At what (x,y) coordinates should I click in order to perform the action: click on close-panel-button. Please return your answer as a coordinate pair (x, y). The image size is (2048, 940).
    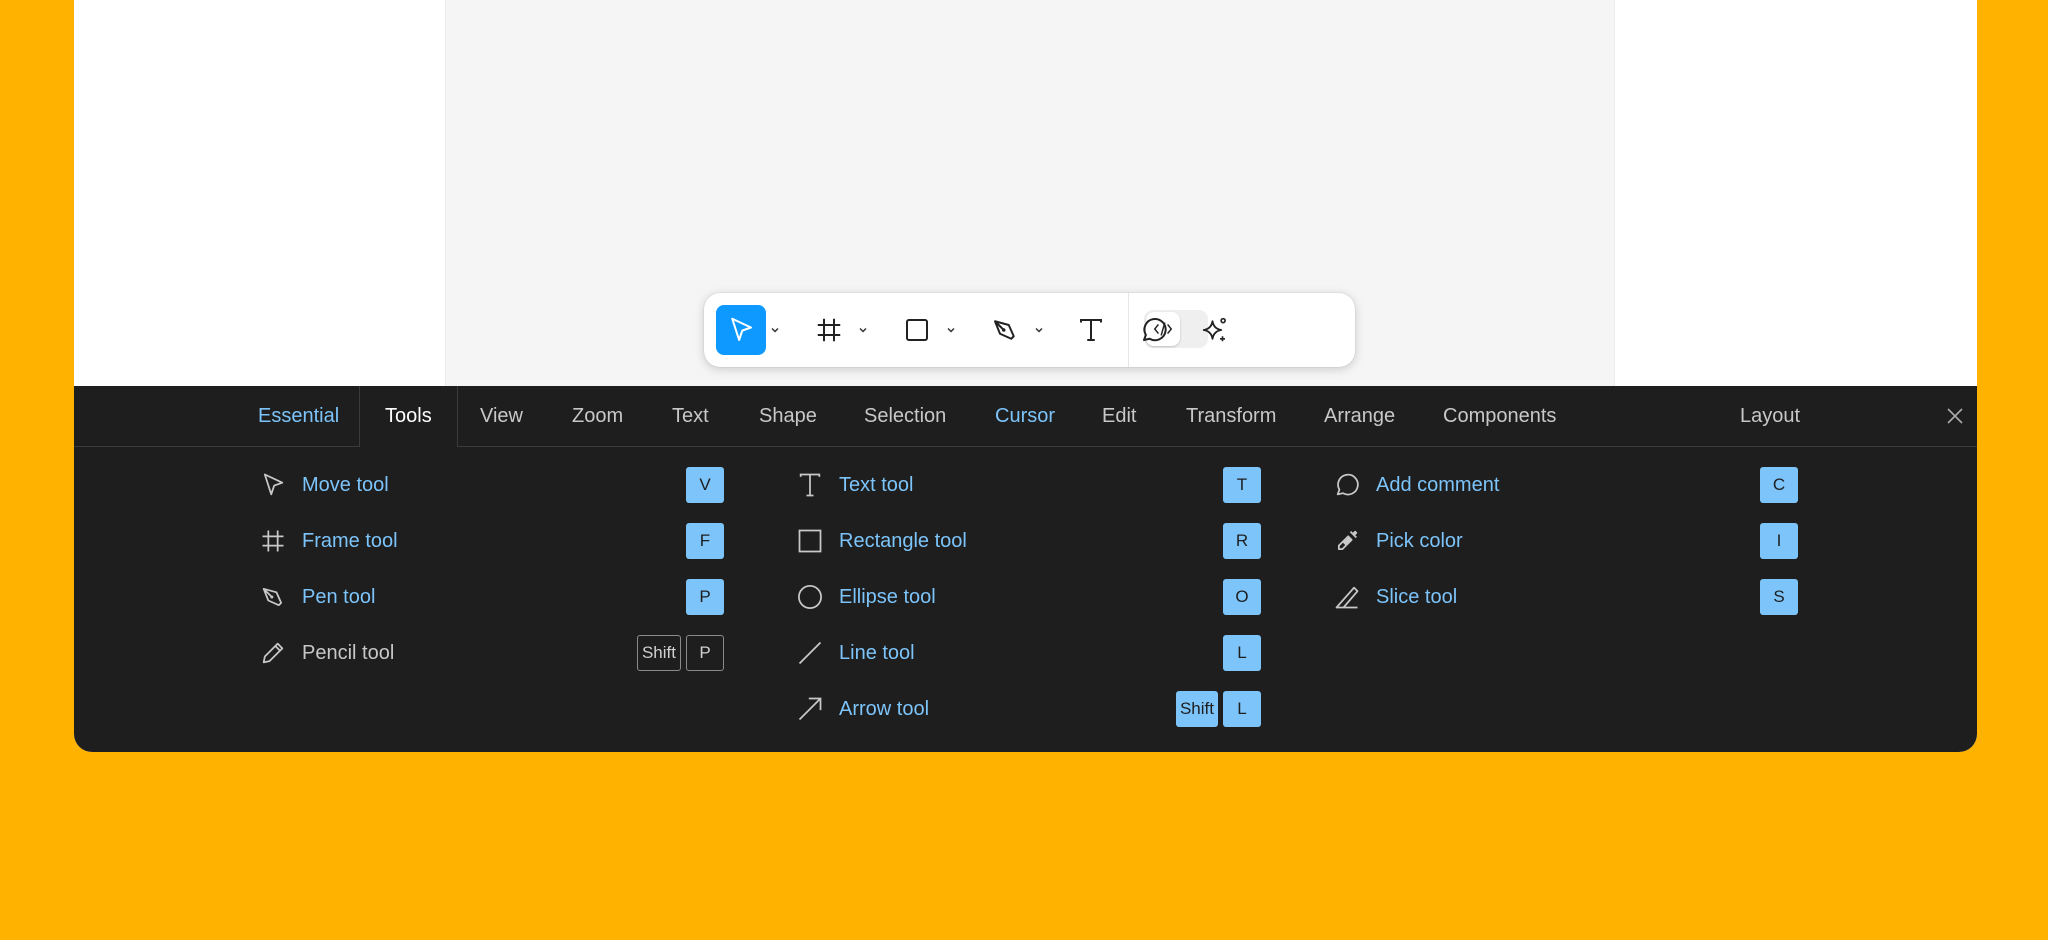
    Looking at the image, I should click on (1955, 416).